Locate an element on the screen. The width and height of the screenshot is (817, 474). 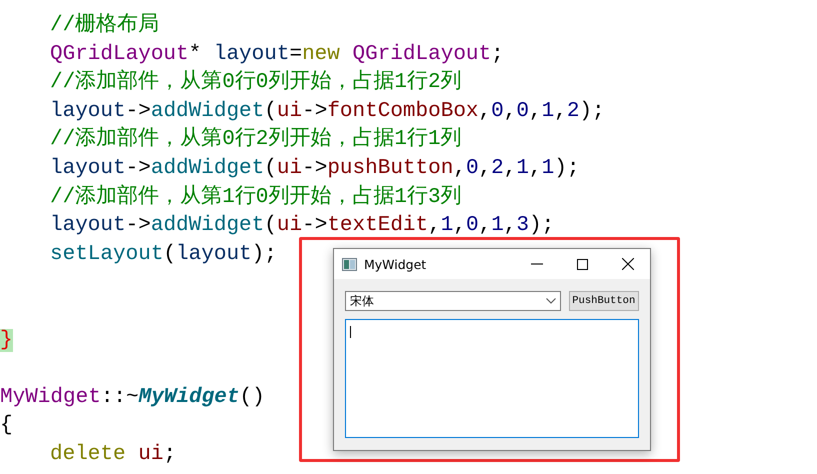
code-line: layout->addWidget(ui->fontComboBox,0,0,1,2); is located at coordinates (327, 111).